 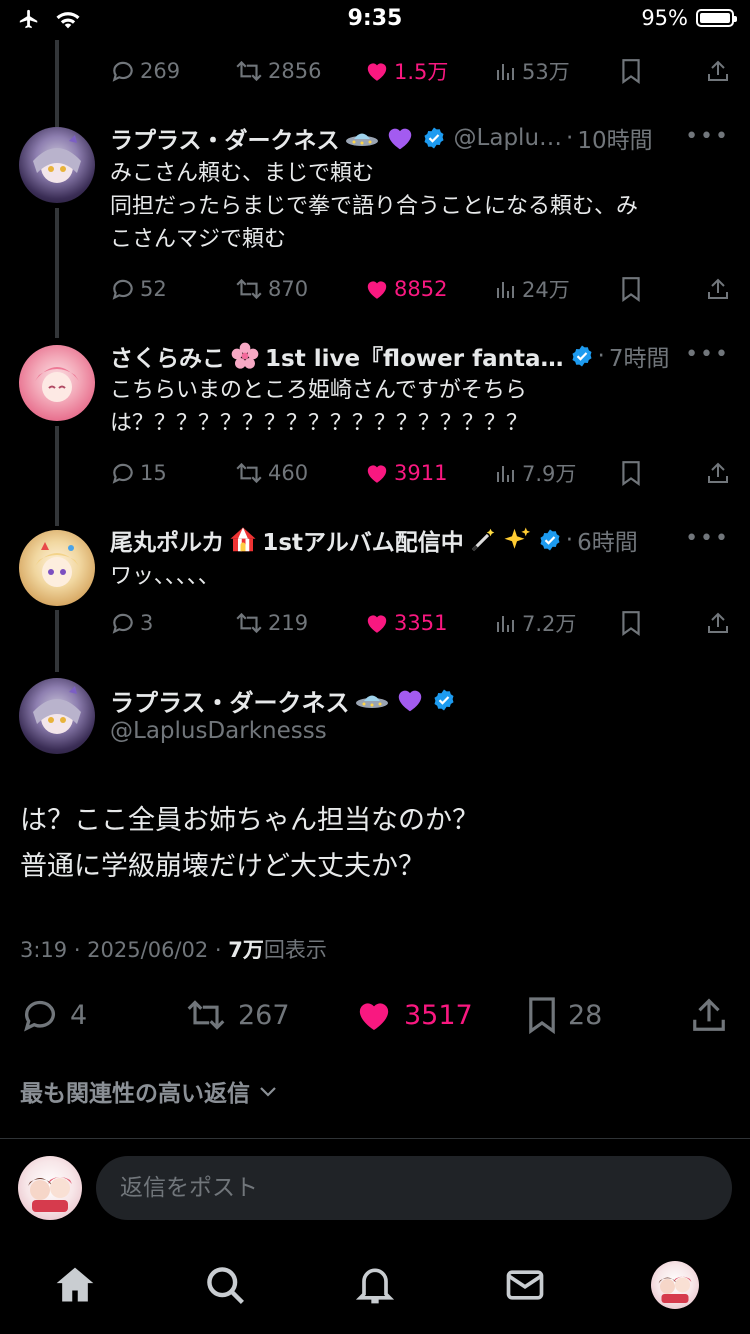 I want to click on tab-messages, so click(x=525, y=1285).